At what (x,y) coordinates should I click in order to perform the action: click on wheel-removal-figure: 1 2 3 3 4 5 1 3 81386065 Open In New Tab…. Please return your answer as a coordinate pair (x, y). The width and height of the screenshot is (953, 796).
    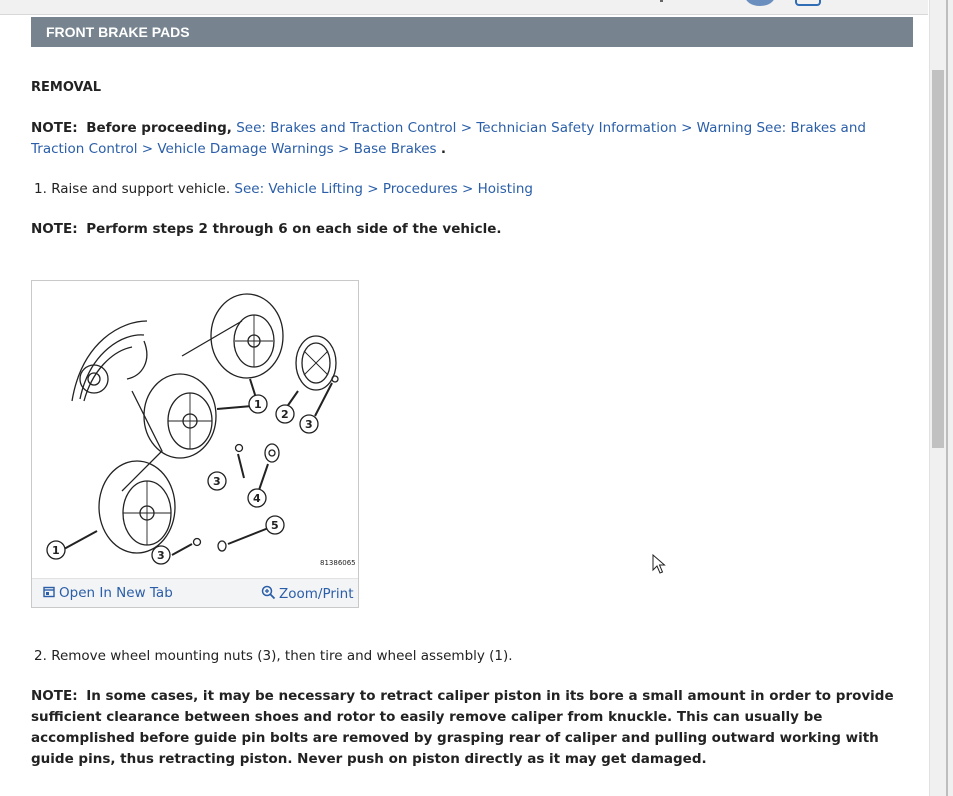
    Looking at the image, I should click on (195, 444).